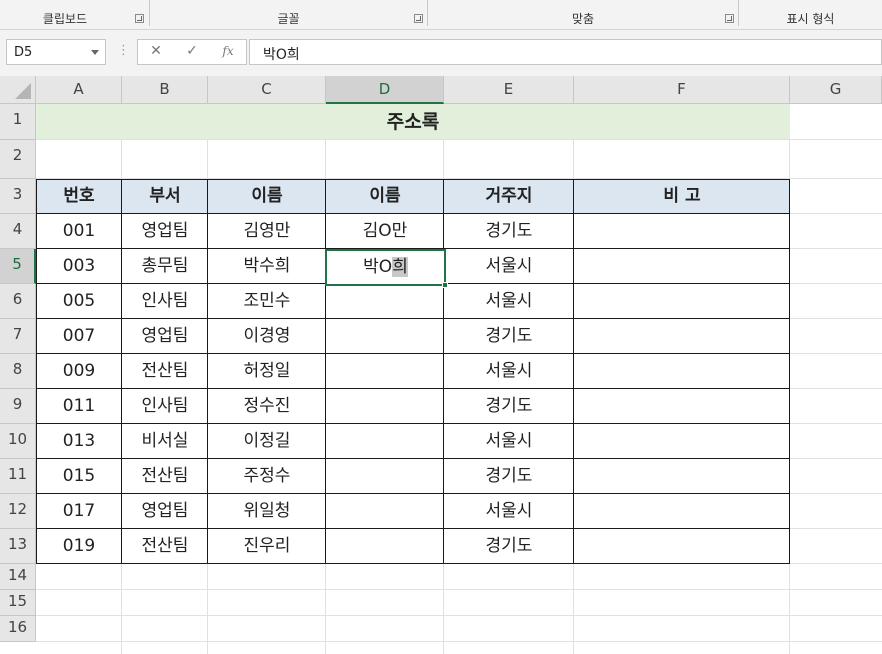 This screenshot has height=654, width=882. What do you see at coordinates (18, 476) in the screenshot?
I see `row-header-11: 11` at bounding box center [18, 476].